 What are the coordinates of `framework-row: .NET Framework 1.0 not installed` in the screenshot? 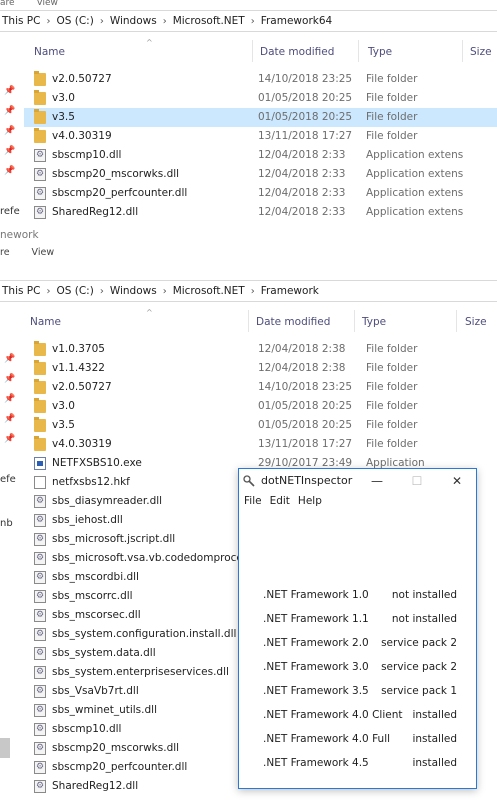 It's located at (359, 598).